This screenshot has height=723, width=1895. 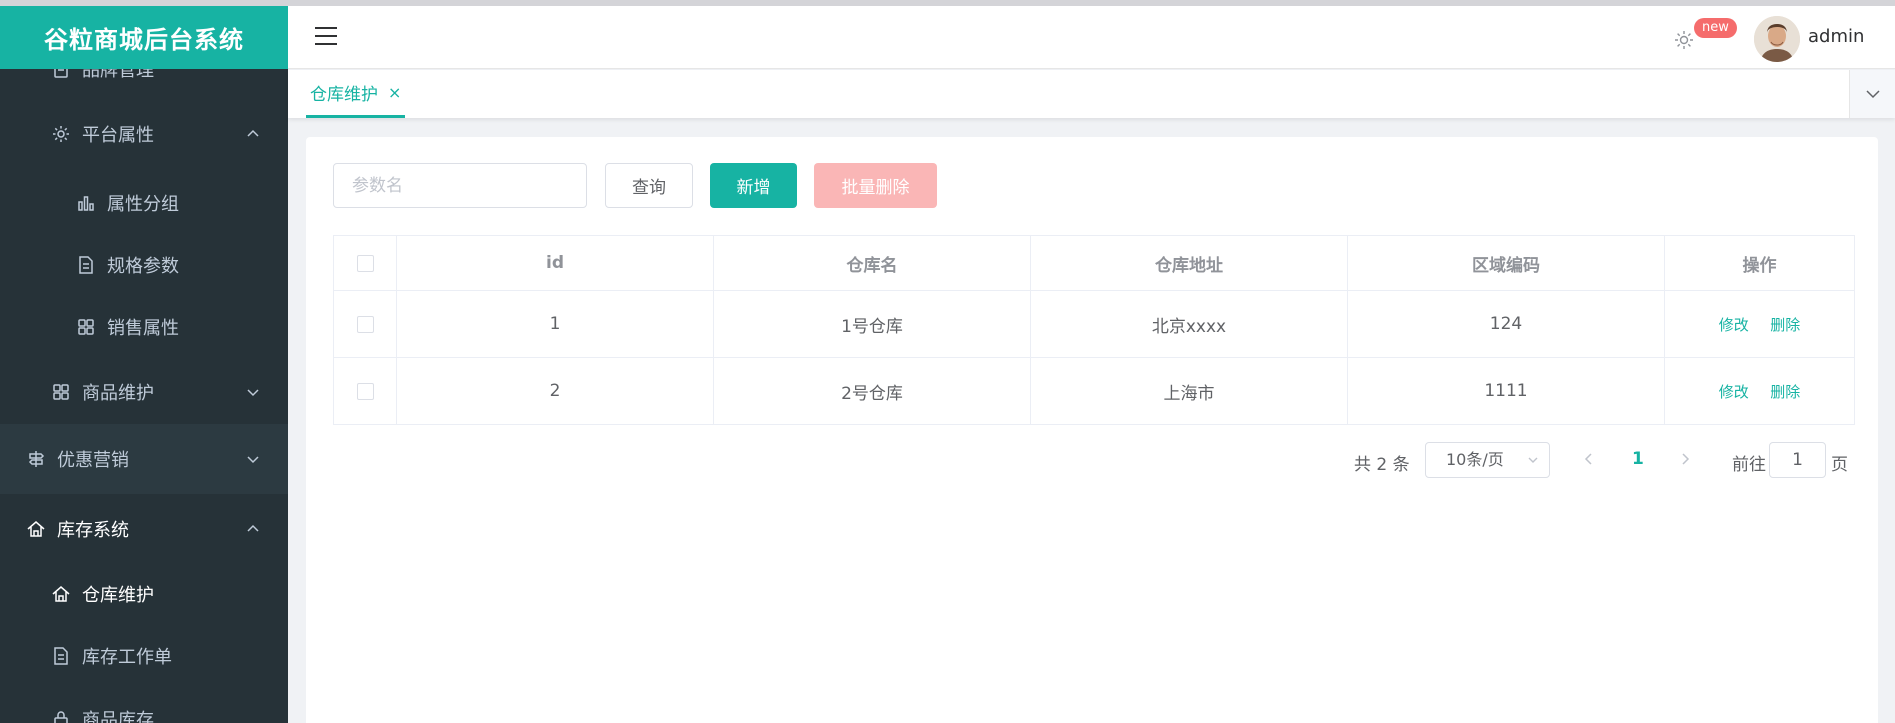 What do you see at coordinates (555, 391) in the screenshot?
I see `cell-id: 2` at bounding box center [555, 391].